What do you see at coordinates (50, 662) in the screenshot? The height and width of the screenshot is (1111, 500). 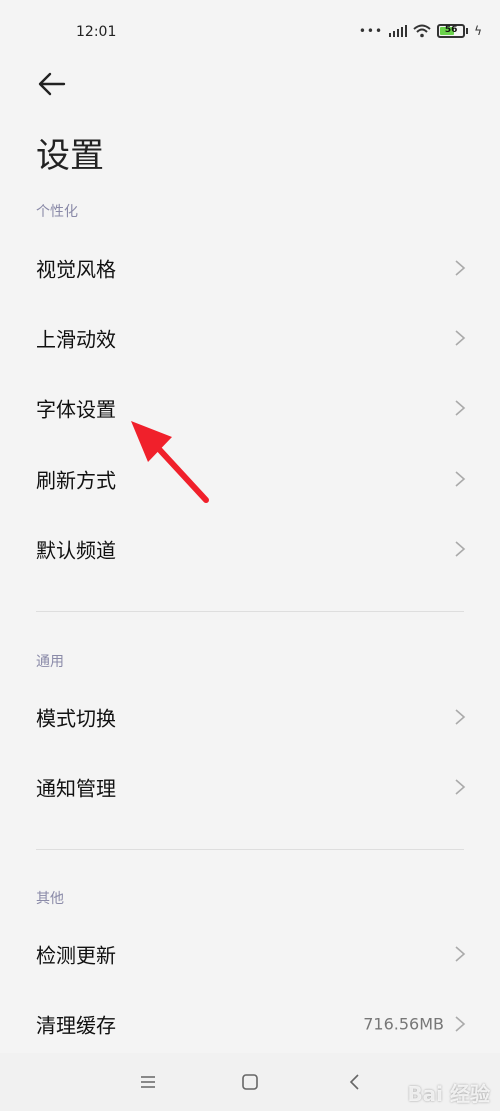 I see `section-label-general: 通用` at bounding box center [50, 662].